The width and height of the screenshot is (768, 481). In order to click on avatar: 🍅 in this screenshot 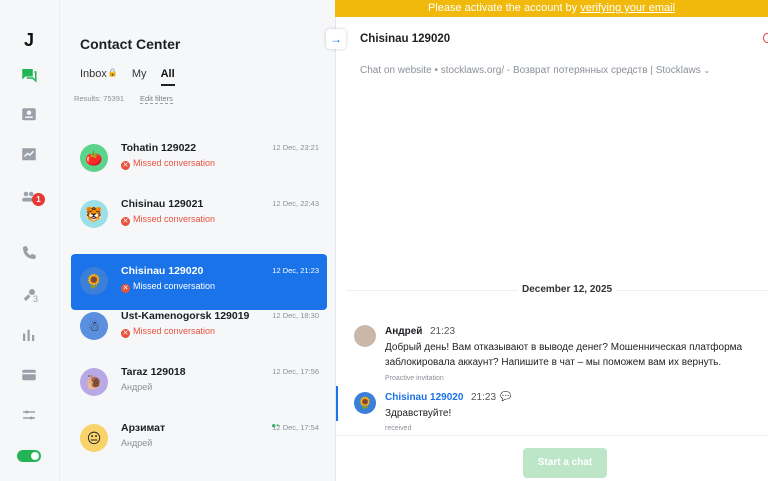, I will do `click(94, 158)`.